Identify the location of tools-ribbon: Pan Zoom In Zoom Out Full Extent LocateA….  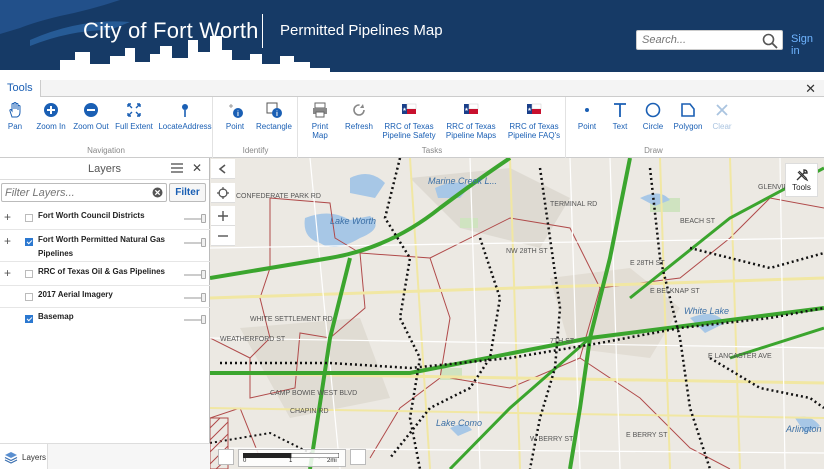
(412, 127).